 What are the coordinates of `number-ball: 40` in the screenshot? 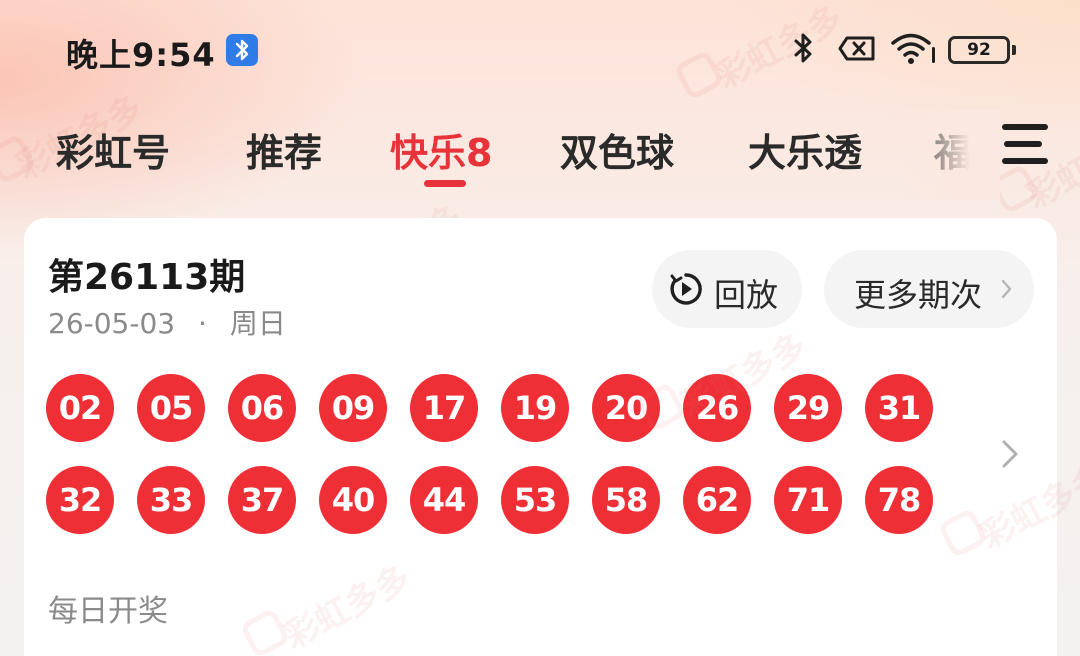 It's located at (353, 500).